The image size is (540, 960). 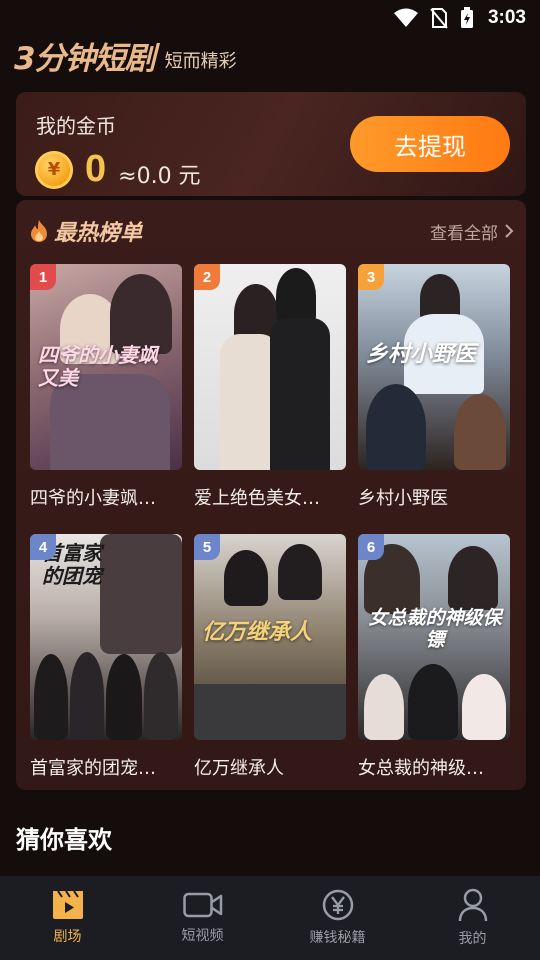 I want to click on nav-item-earn-money: 赚钱秘籍, so click(x=338, y=918).